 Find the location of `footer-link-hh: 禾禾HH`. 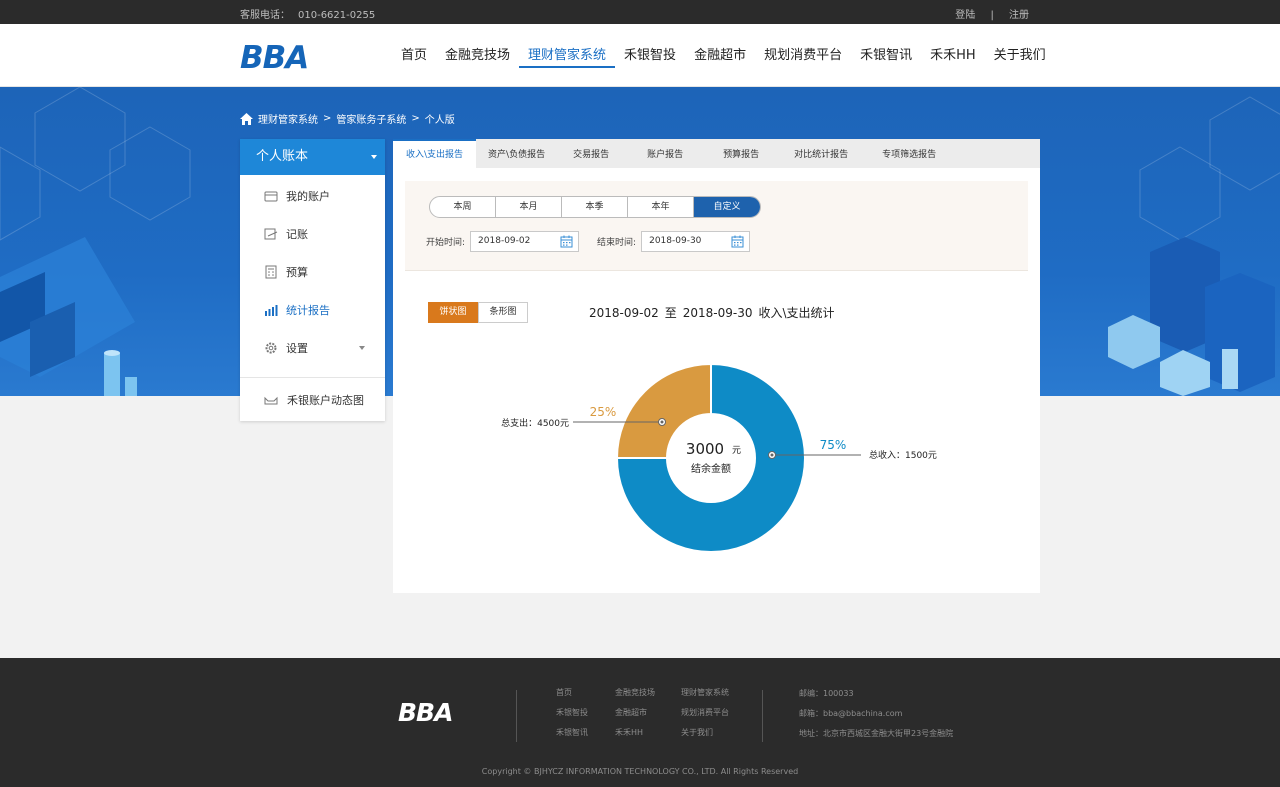

footer-link-hh: 禾禾HH is located at coordinates (648, 733).